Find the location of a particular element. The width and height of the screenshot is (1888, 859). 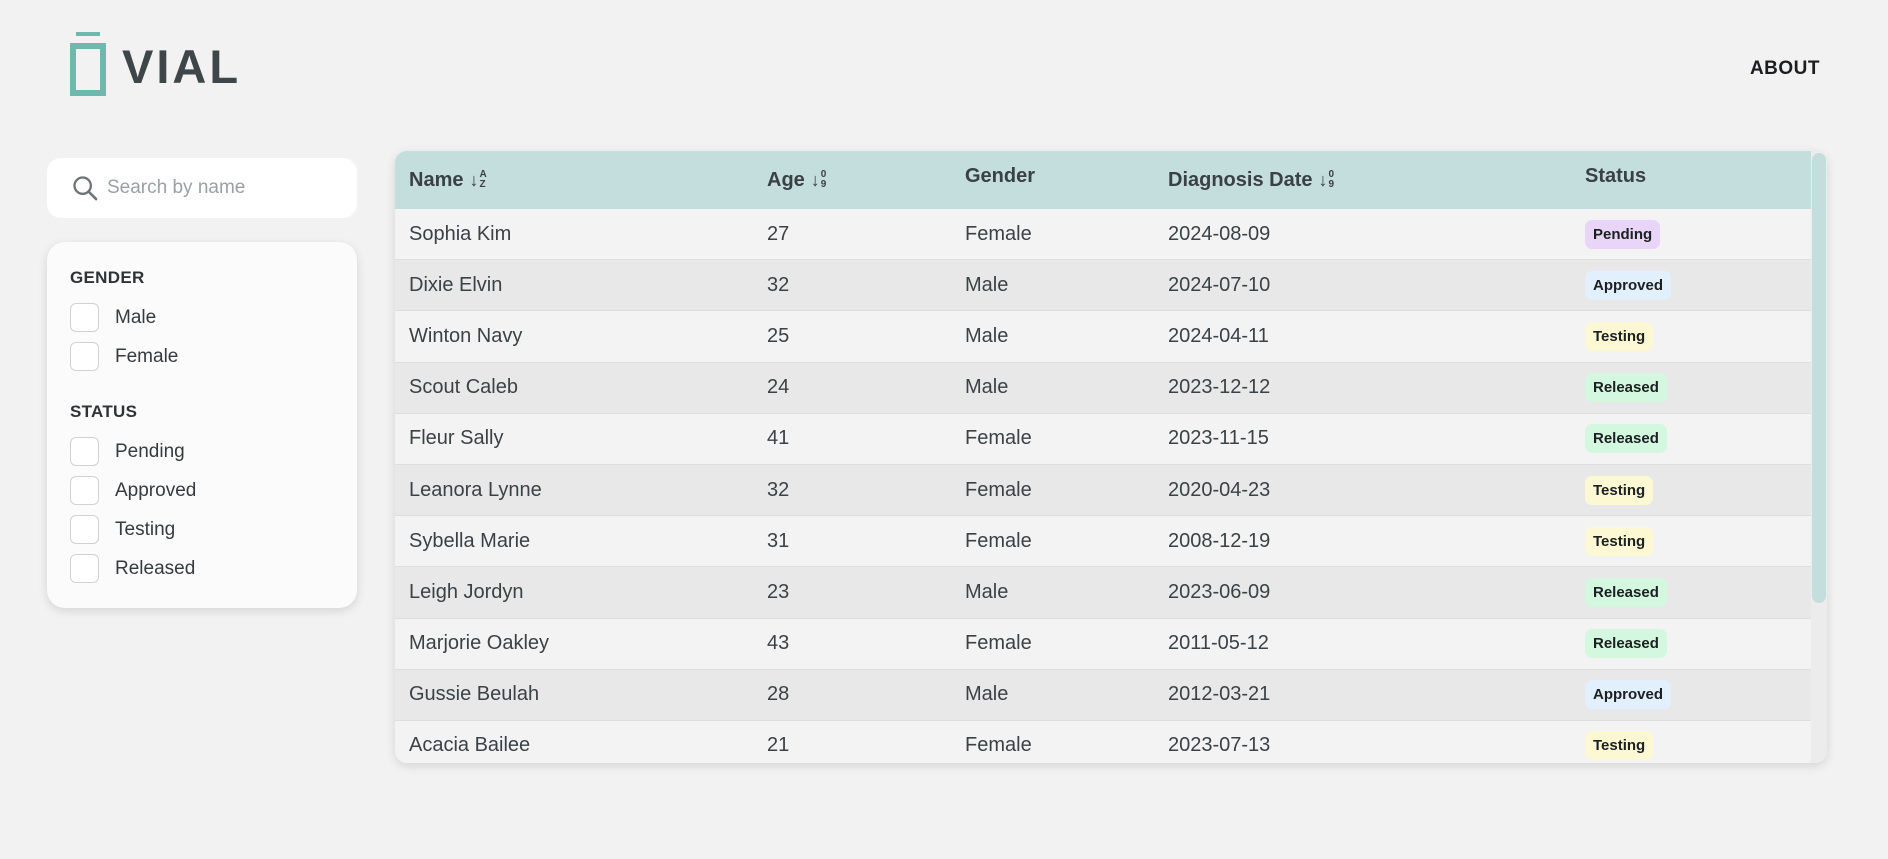

app-logo: VIAL is located at coordinates (155, 64).